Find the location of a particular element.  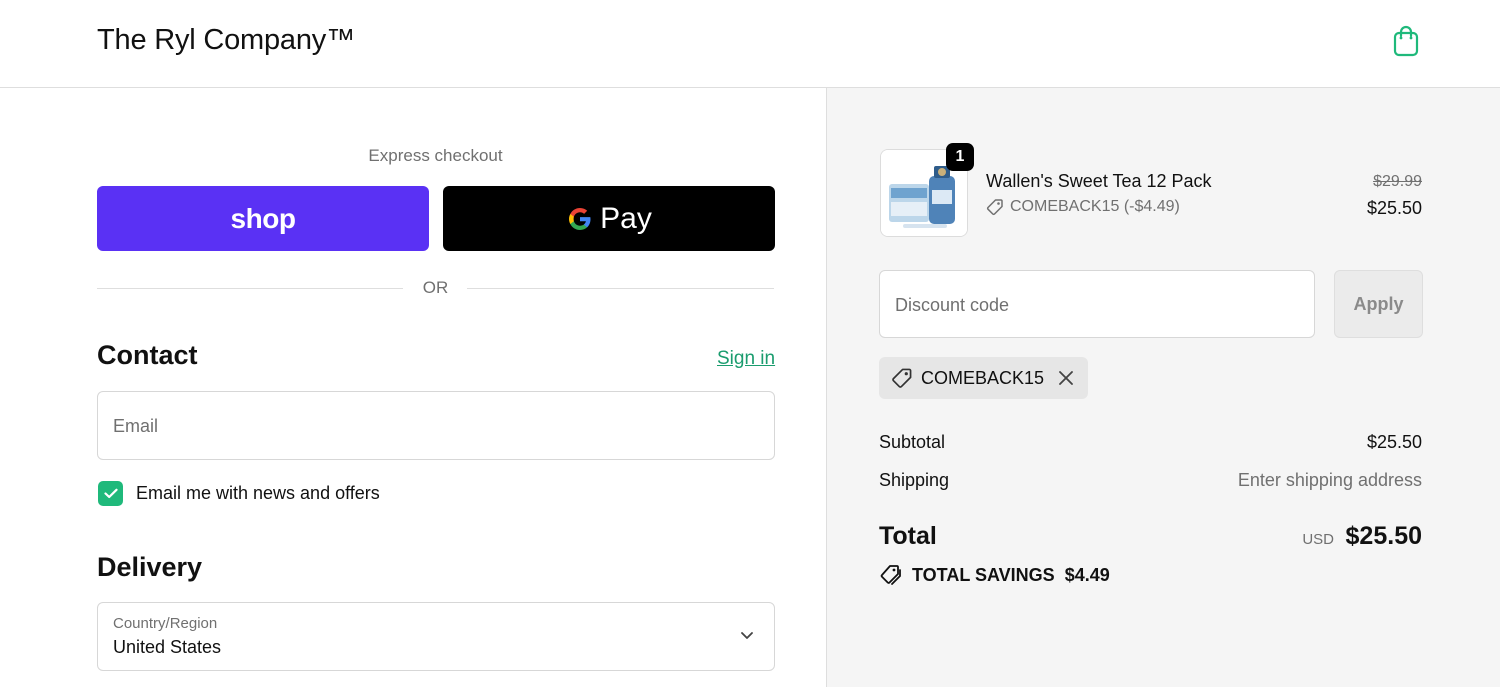

applied-discount-chip: COMEBACK15 is located at coordinates (984, 378).